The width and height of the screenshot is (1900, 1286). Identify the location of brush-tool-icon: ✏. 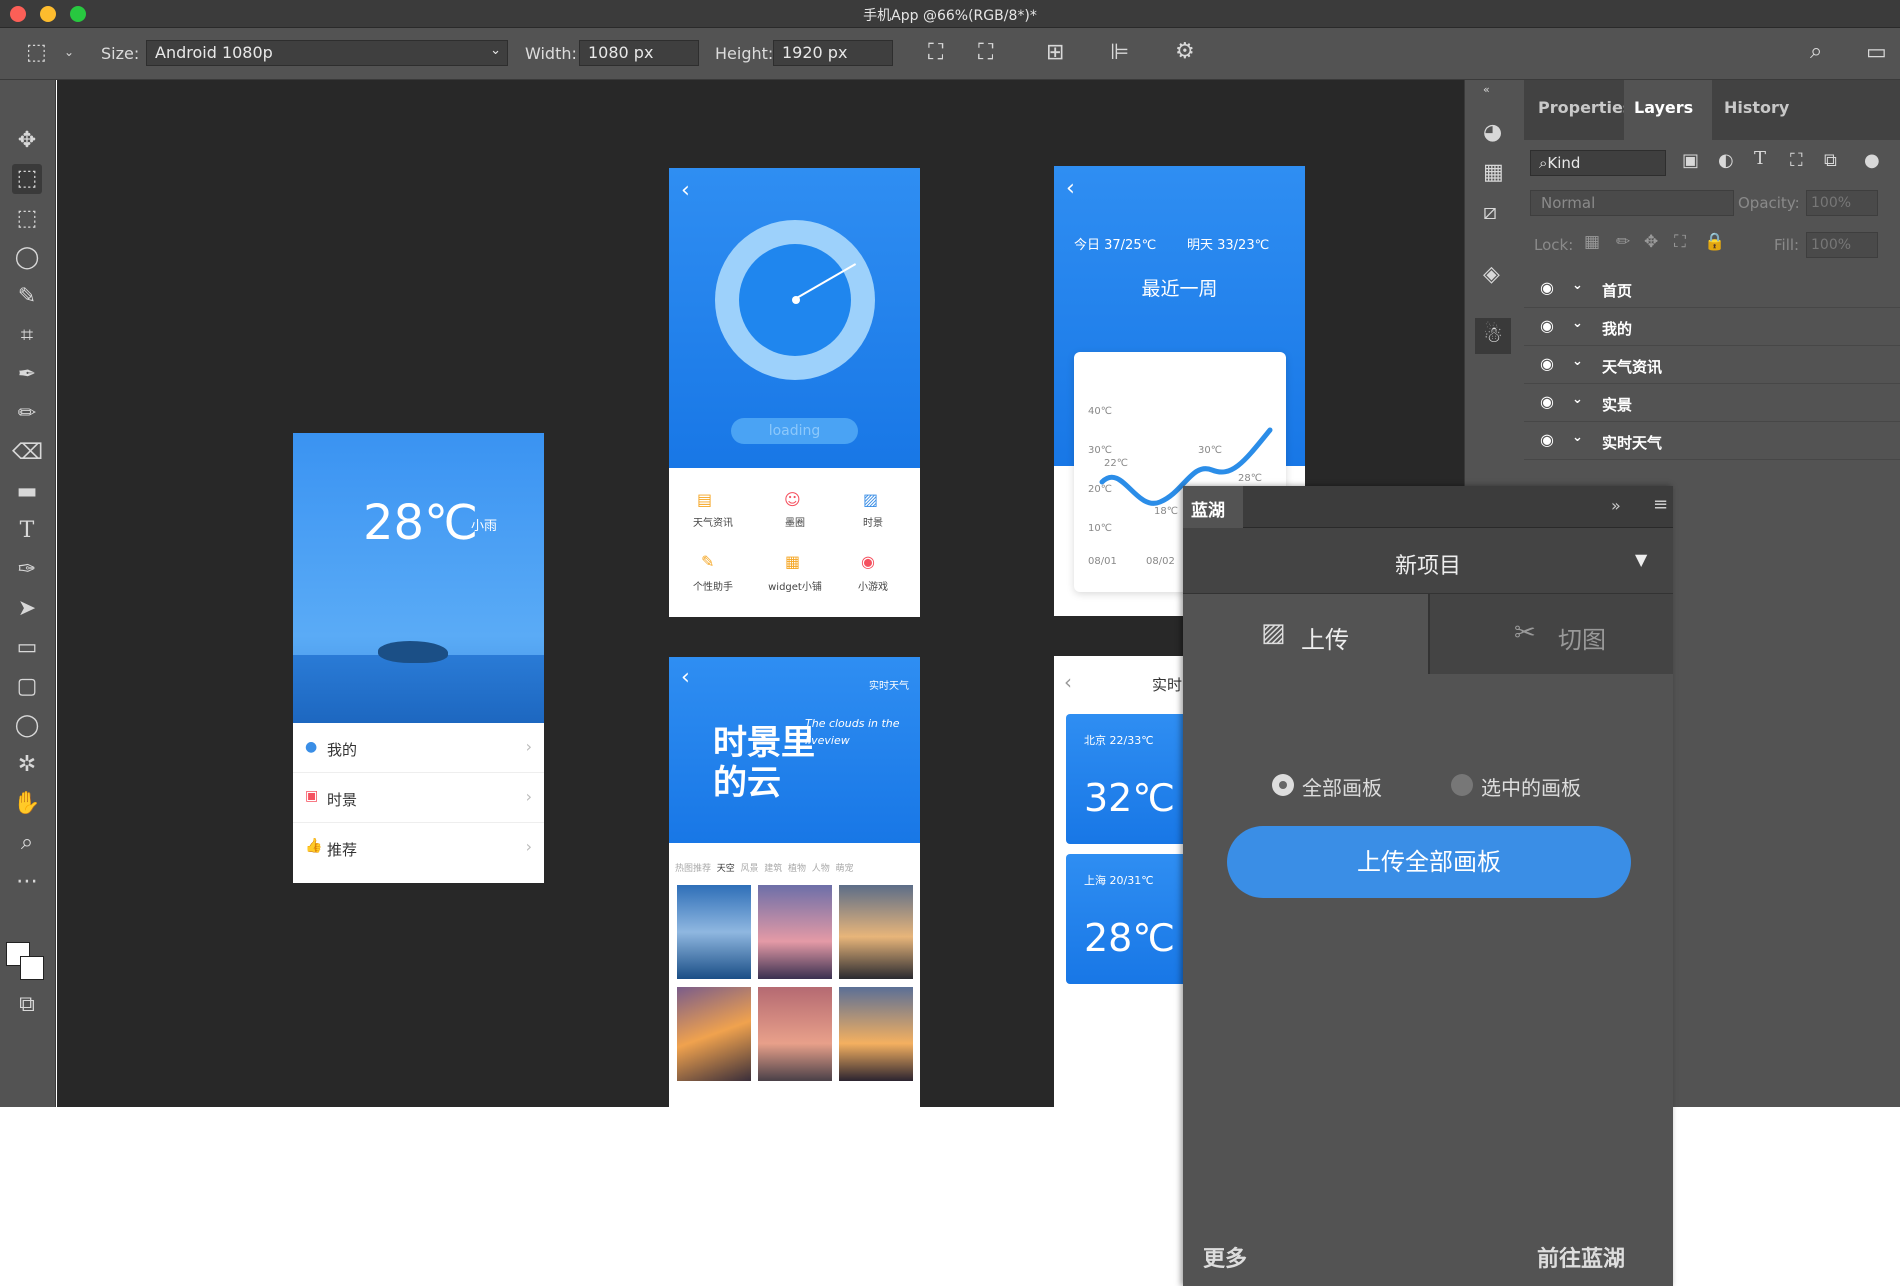
(27, 414).